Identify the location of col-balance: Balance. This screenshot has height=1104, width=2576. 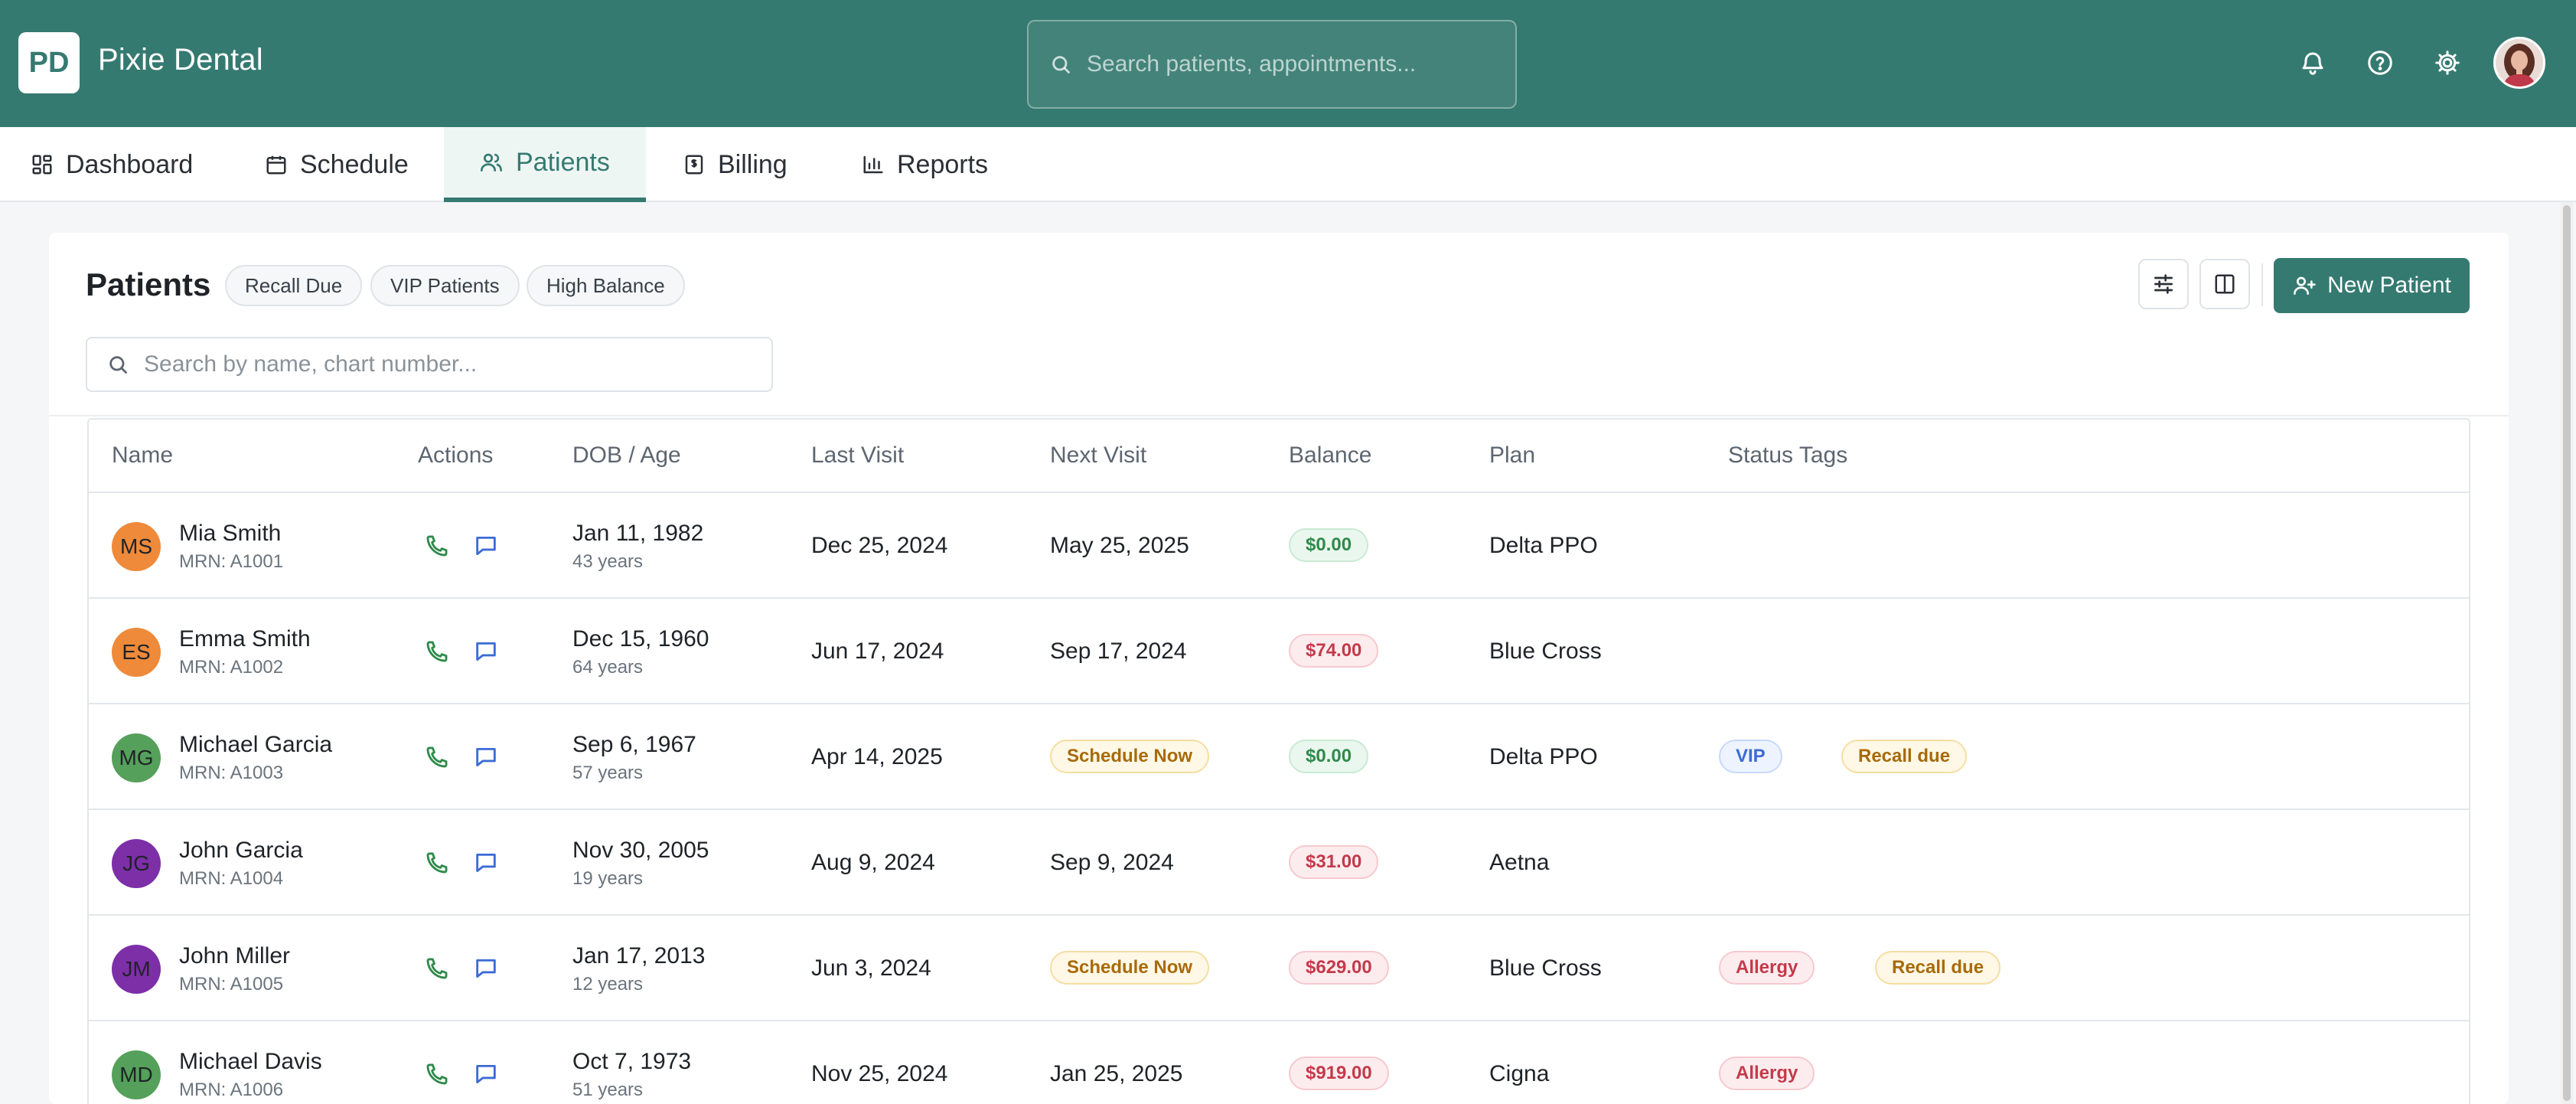
(1330, 456).